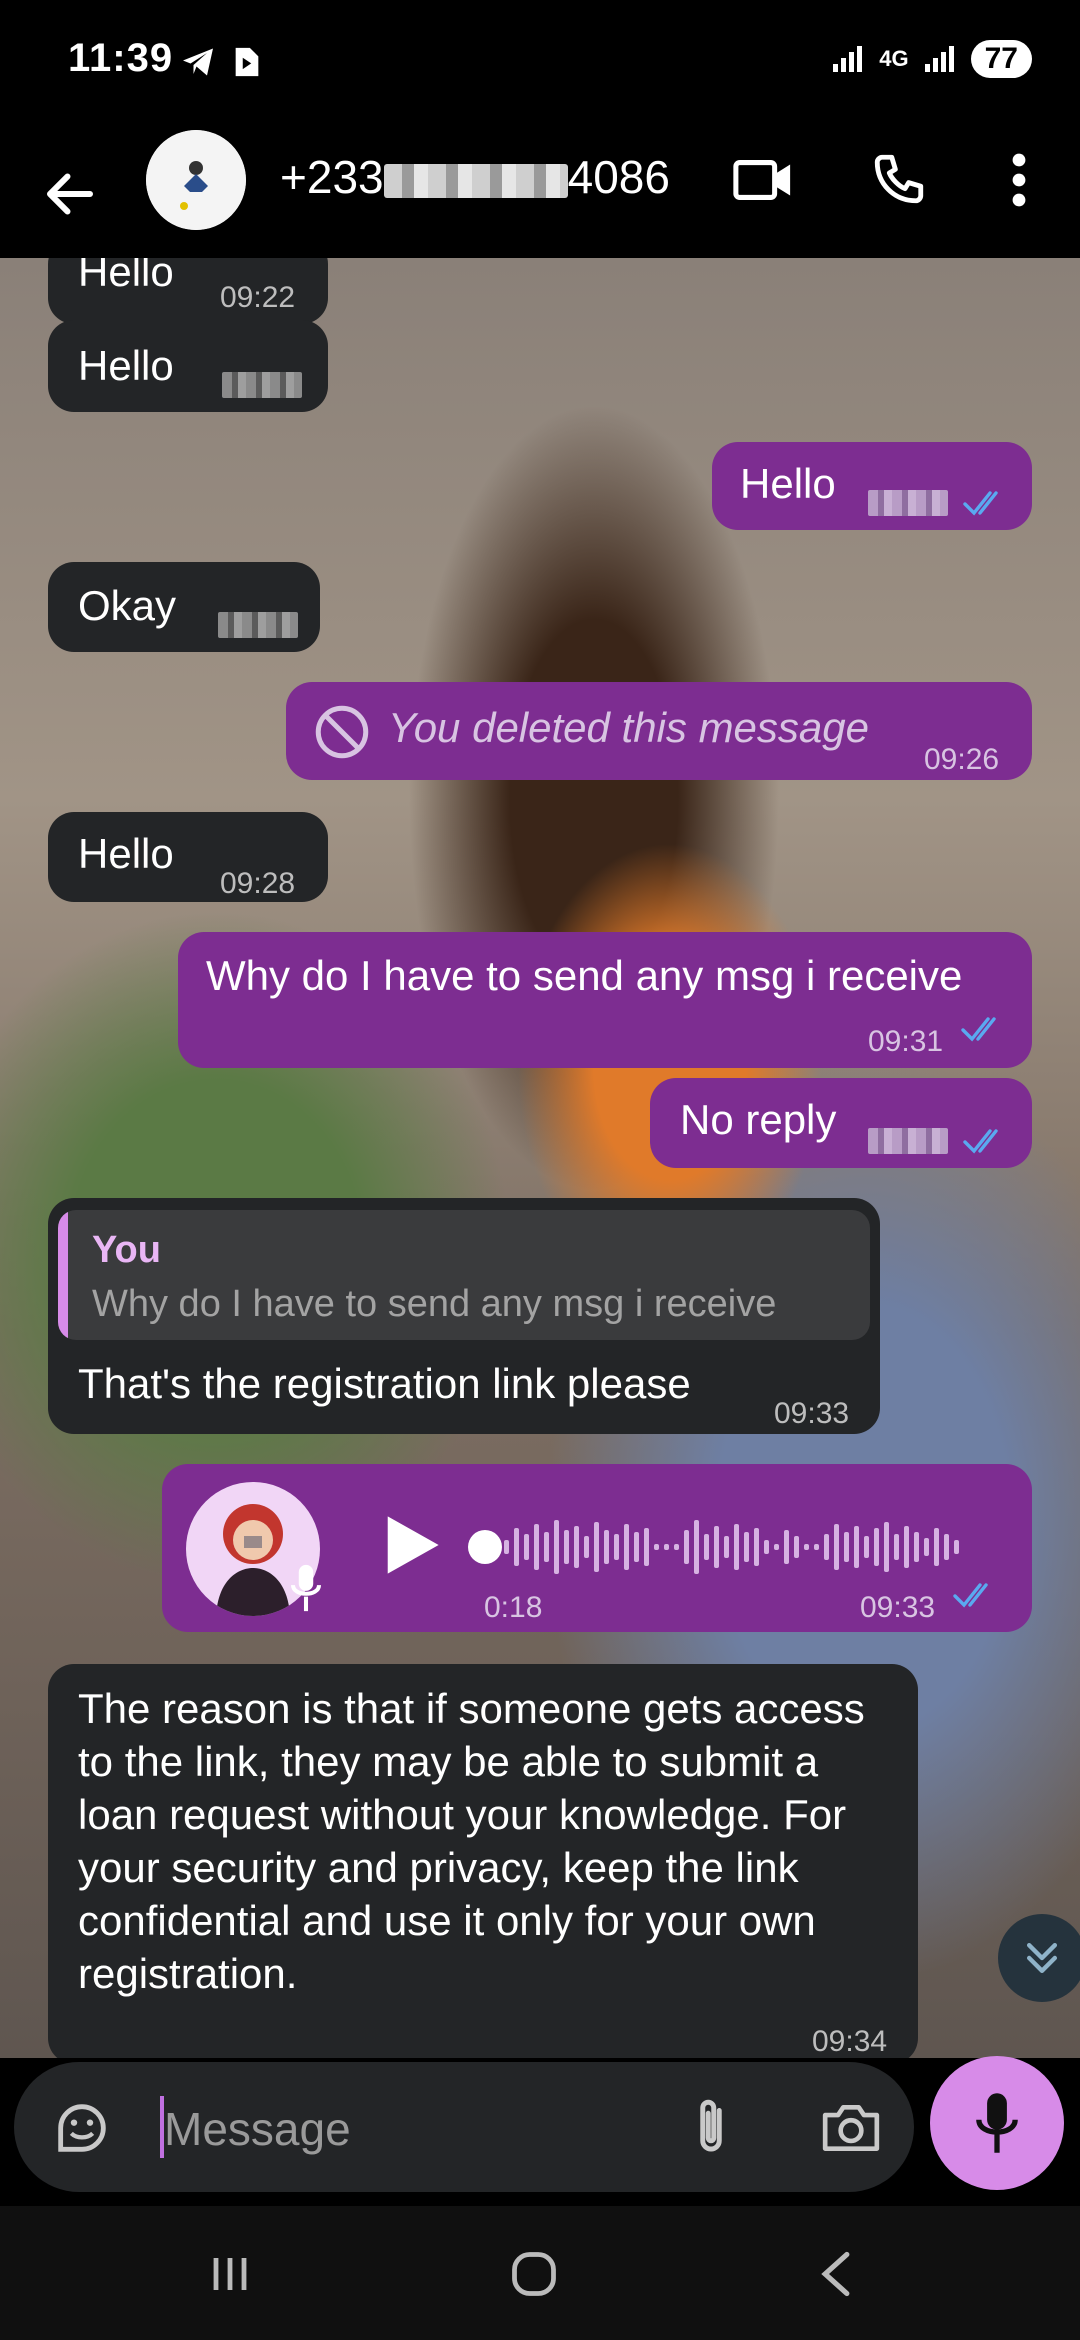 The height and width of the screenshot is (2340, 1080). I want to click on message-time: 09:34, so click(850, 2041).